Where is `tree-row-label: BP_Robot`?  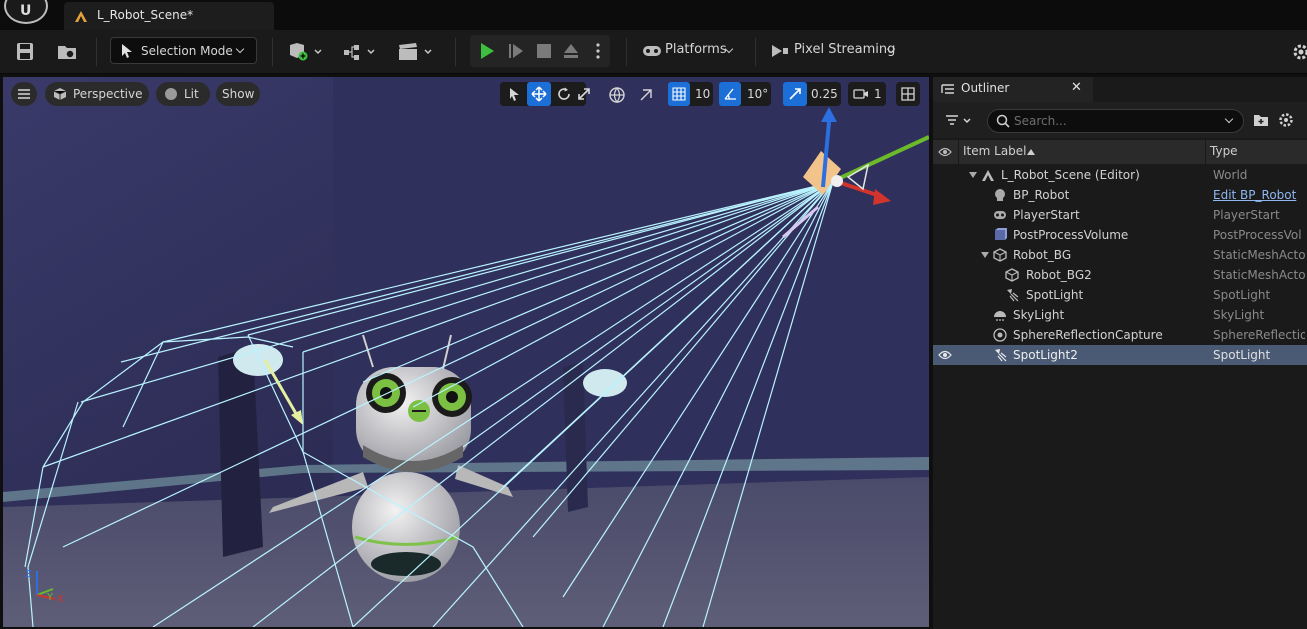
tree-row-label: BP_Robot is located at coordinates (1041, 195).